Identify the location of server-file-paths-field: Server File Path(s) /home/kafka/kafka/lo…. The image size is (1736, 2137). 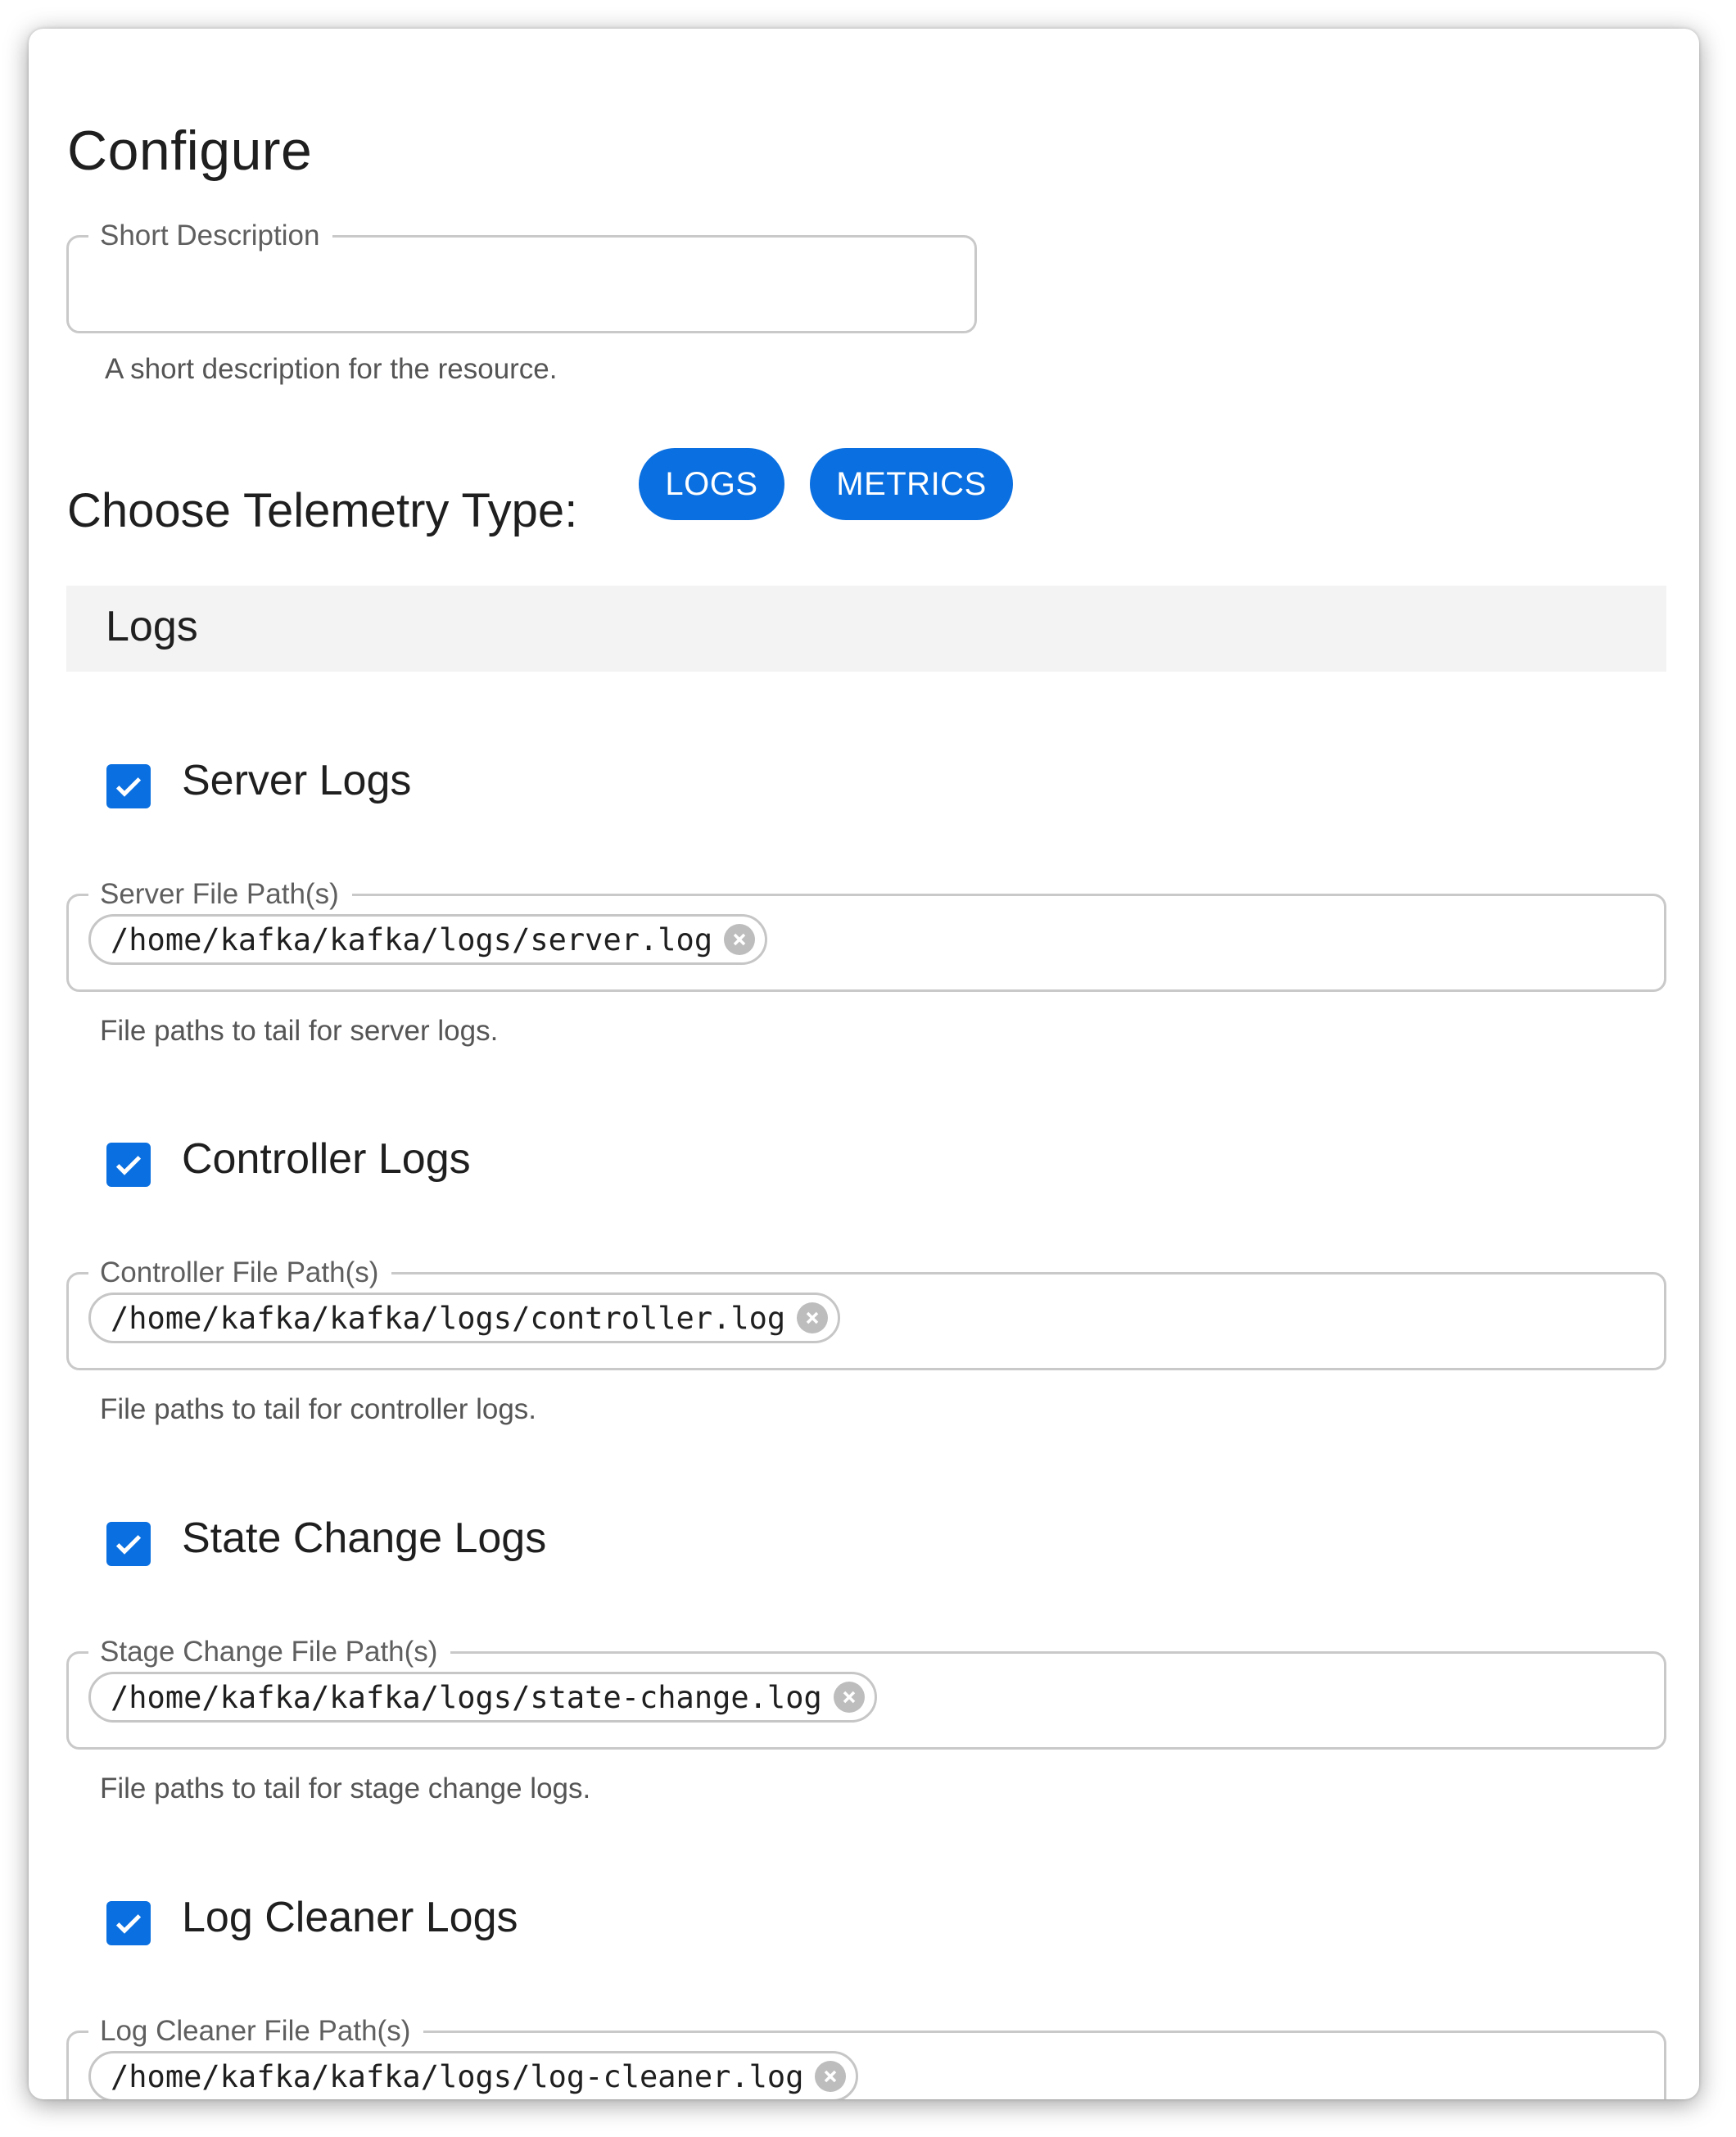
(866, 935).